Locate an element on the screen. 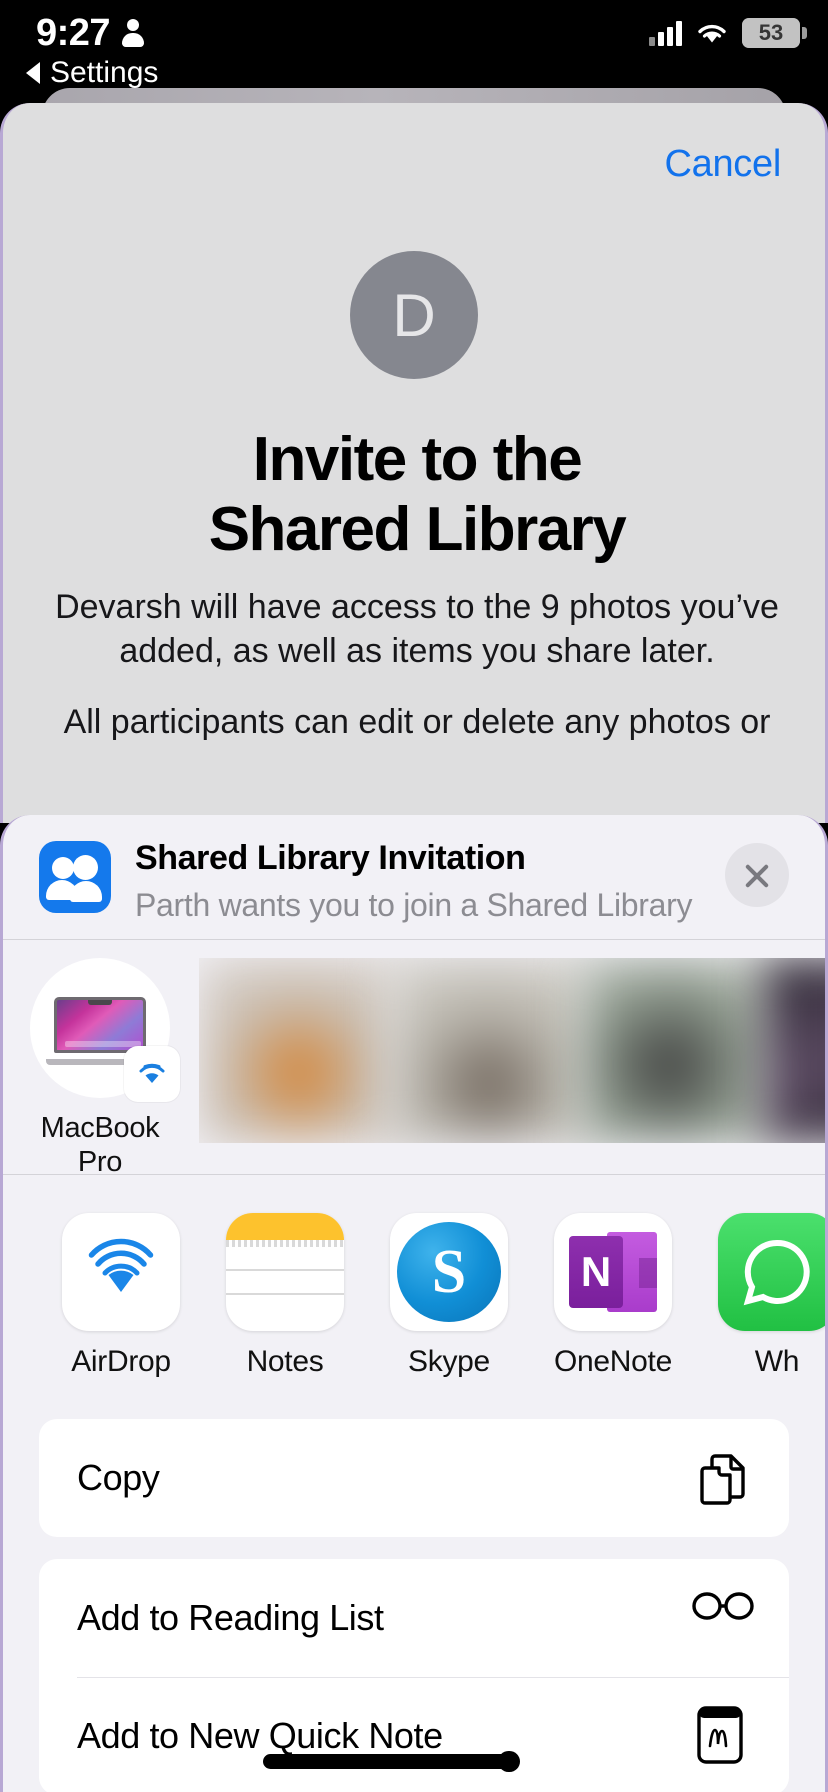  airdrop-device-label: MacBook Pro is located at coordinates (100, 1145).